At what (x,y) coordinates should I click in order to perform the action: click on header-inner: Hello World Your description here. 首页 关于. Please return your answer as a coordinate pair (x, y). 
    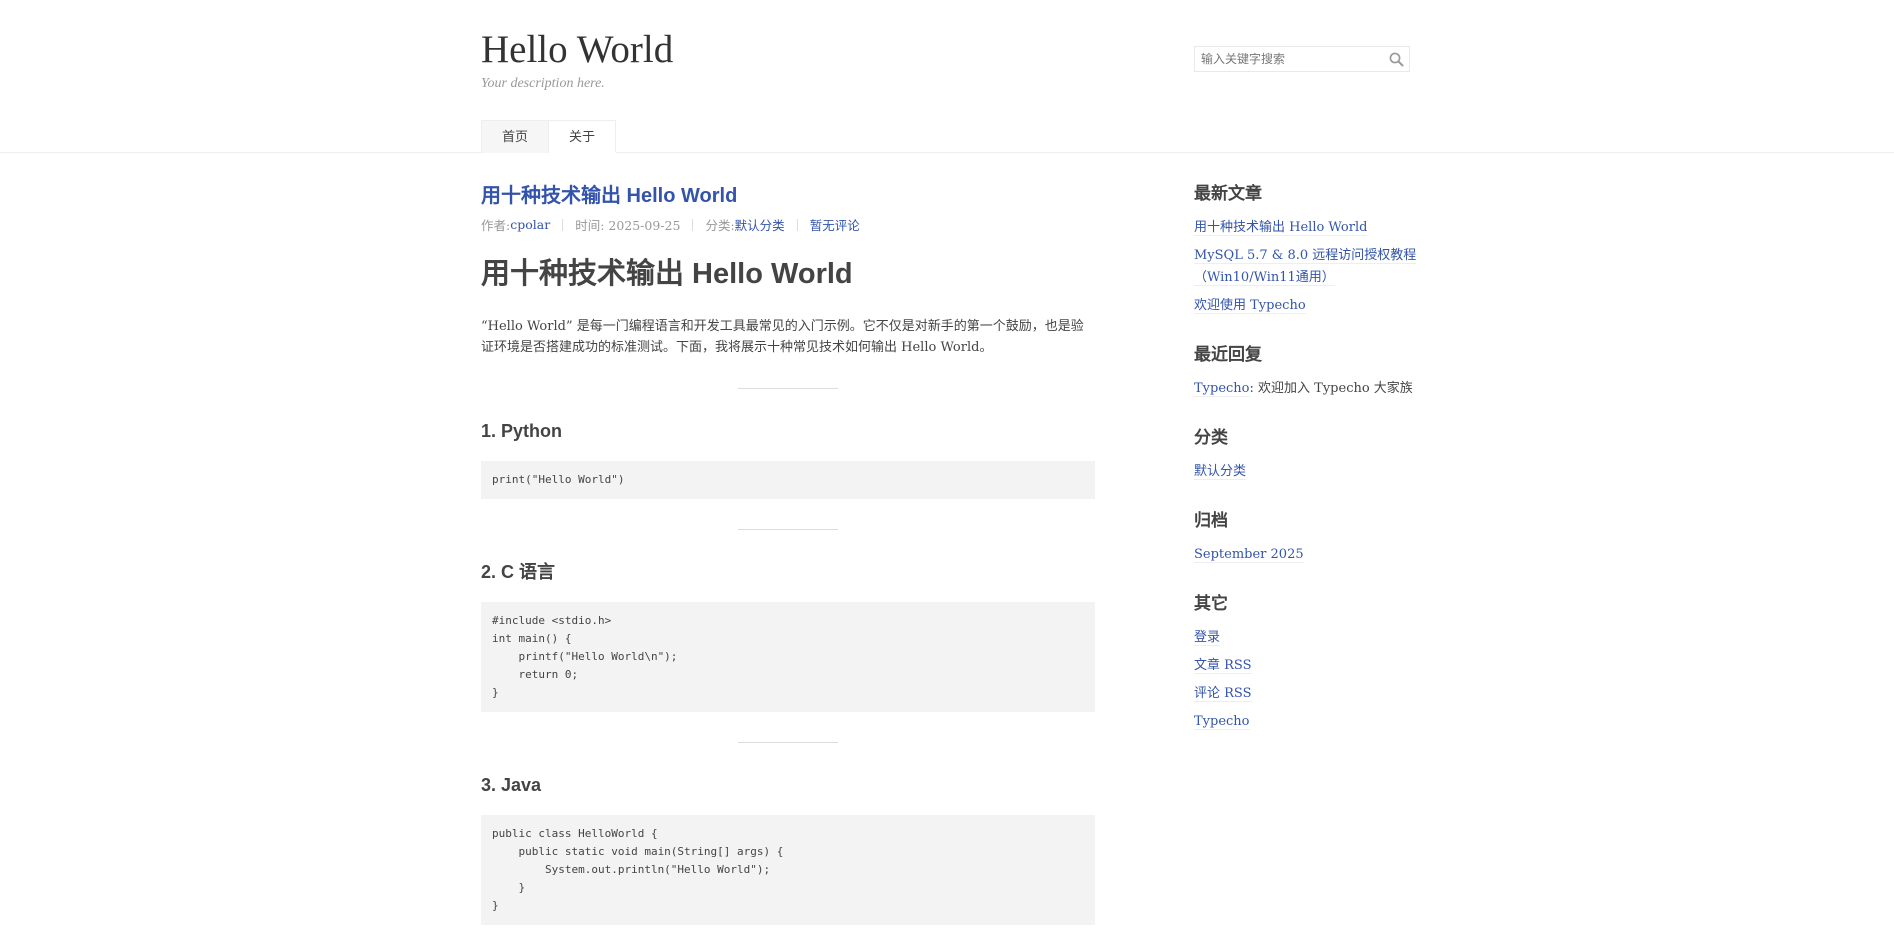
    Looking at the image, I should click on (947, 76).